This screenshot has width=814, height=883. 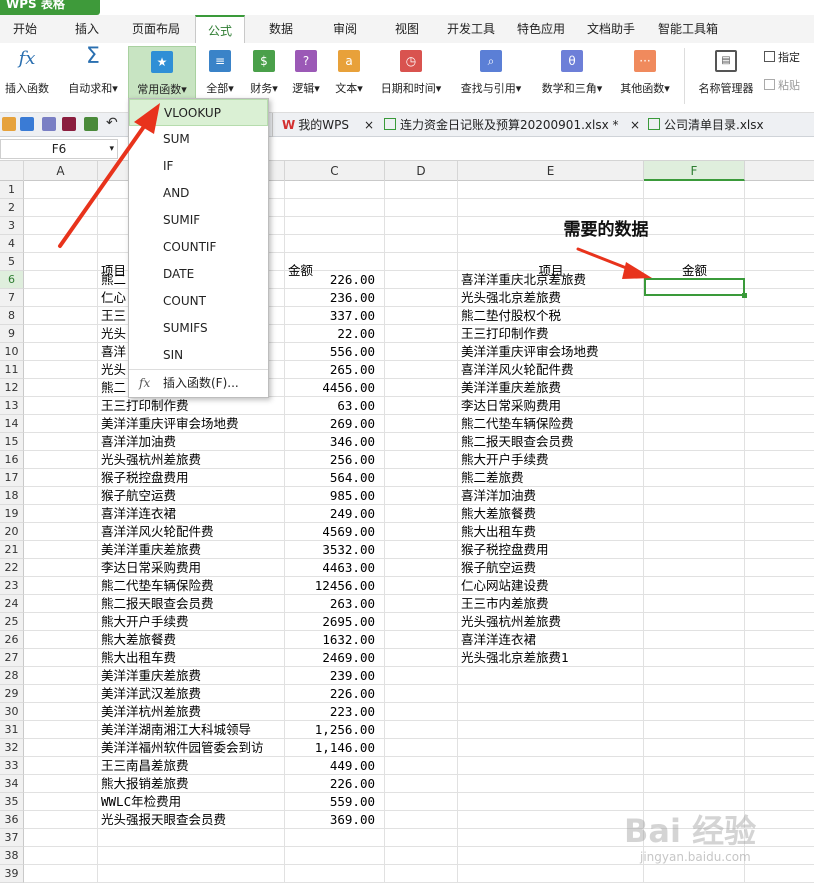 I want to click on row-header-25: 25, so click(x=12, y=622).